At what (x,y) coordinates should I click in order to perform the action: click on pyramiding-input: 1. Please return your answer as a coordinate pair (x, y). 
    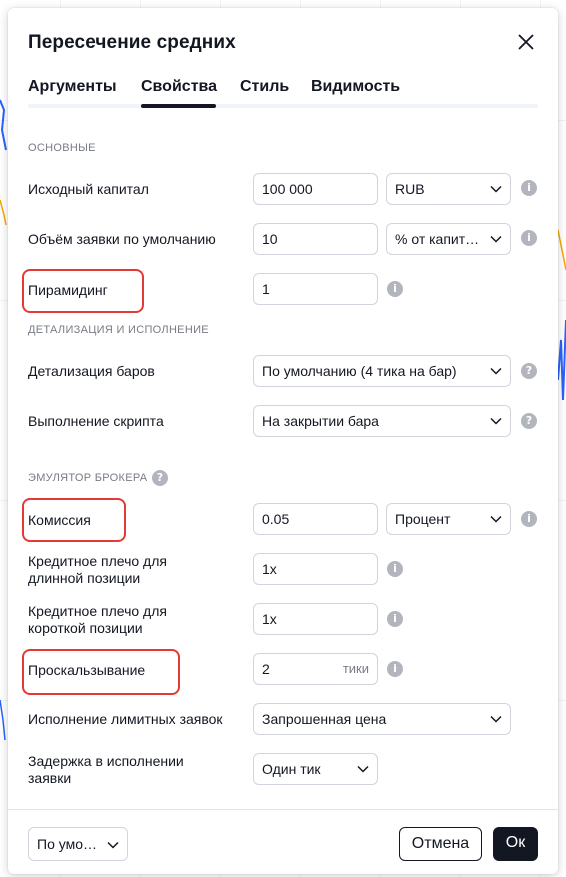
    Looking at the image, I should click on (315, 289).